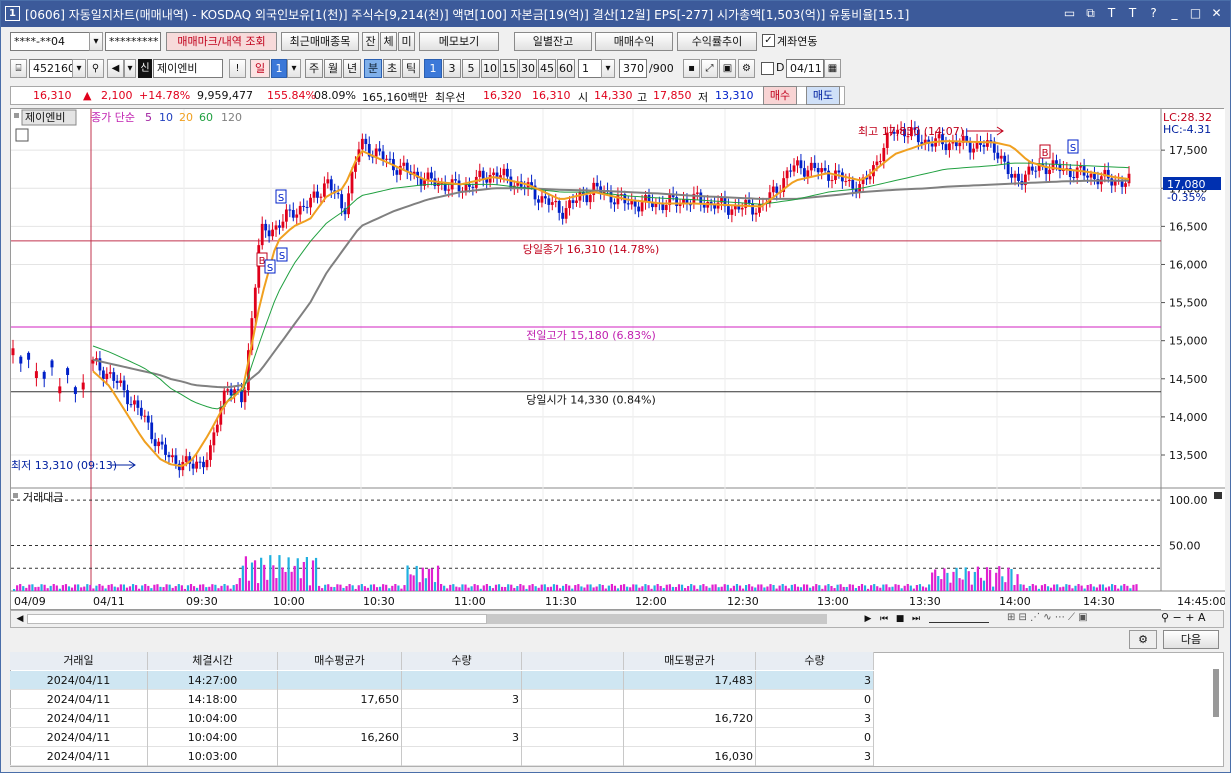  I want to click on col-sell-qty: 수량, so click(815, 661).